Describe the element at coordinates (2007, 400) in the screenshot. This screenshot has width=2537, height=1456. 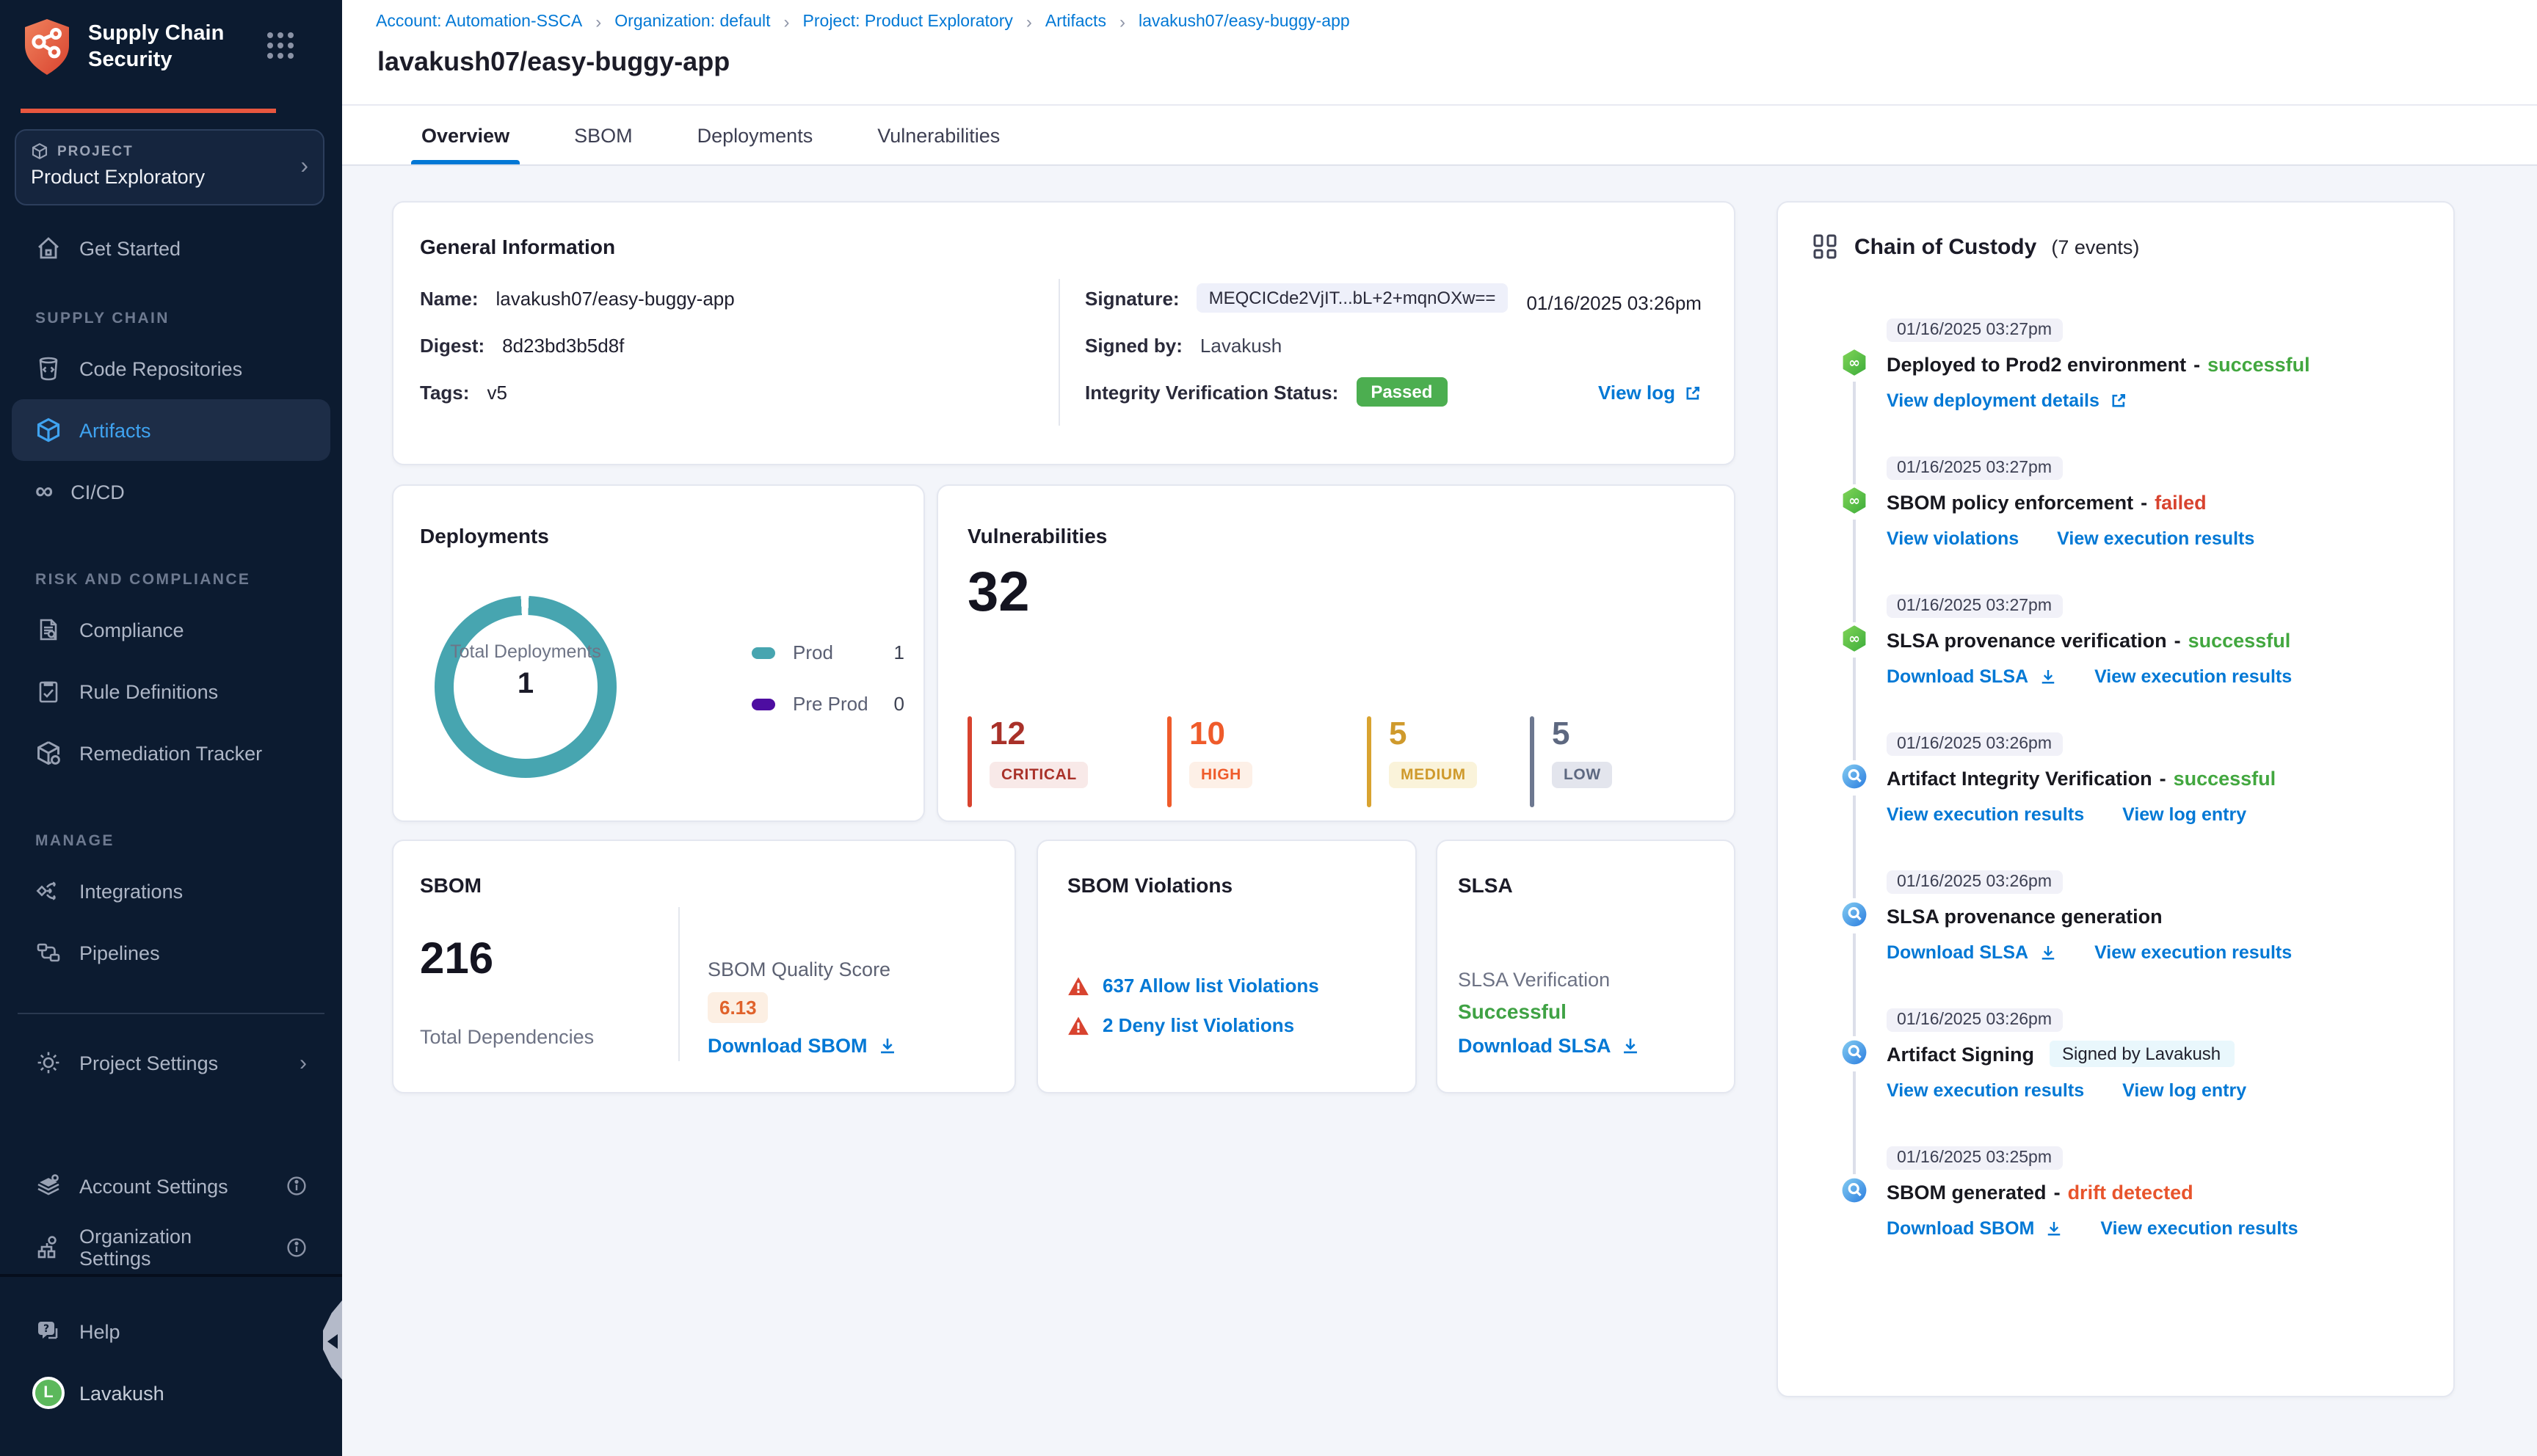
I see `view-deployment-details-link: View deployment details` at that location.